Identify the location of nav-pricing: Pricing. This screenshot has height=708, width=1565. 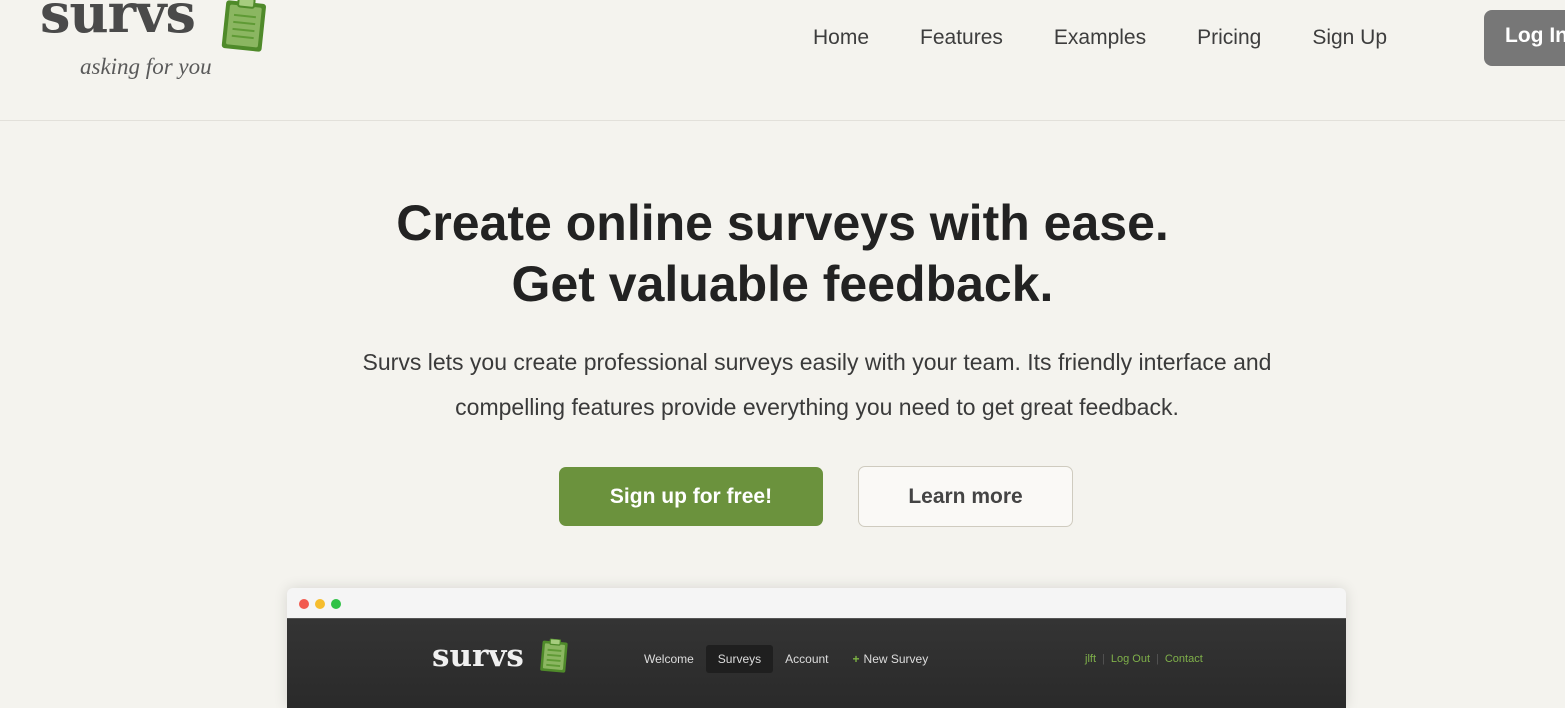
(1229, 38).